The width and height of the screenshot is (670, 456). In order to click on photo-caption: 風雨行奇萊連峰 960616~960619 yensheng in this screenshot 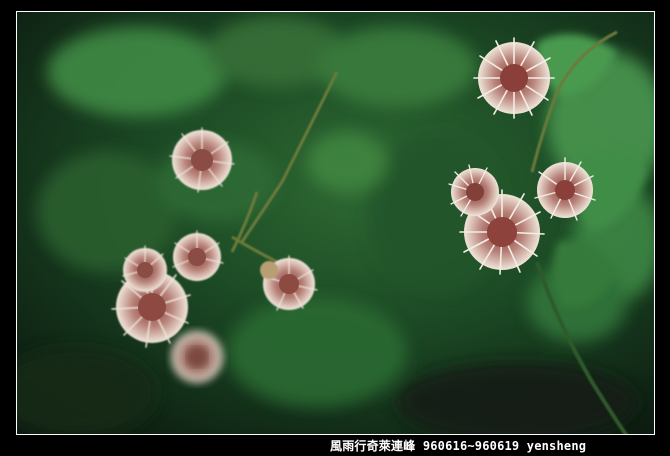, I will do `click(458, 446)`.